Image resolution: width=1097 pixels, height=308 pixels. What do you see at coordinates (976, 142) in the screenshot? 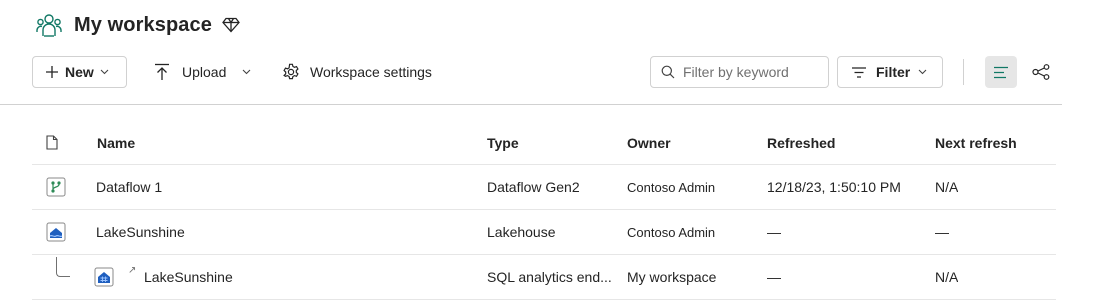
I see `column-header-next-refresh: Next refresh` at bounding box center [976, 142].